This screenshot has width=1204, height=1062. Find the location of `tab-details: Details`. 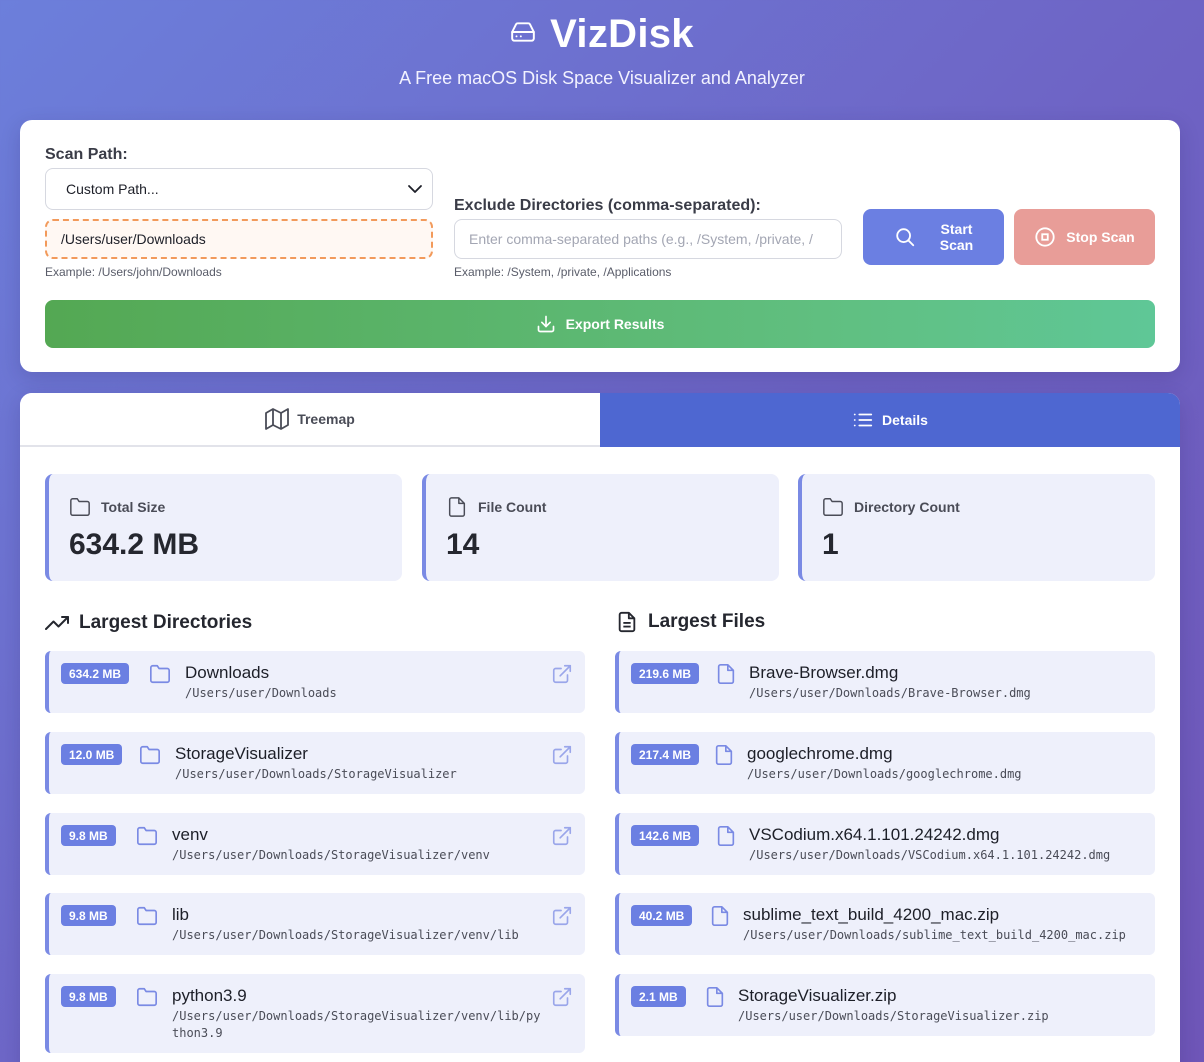

tab-details: Details is located at coordinates (890, 420).